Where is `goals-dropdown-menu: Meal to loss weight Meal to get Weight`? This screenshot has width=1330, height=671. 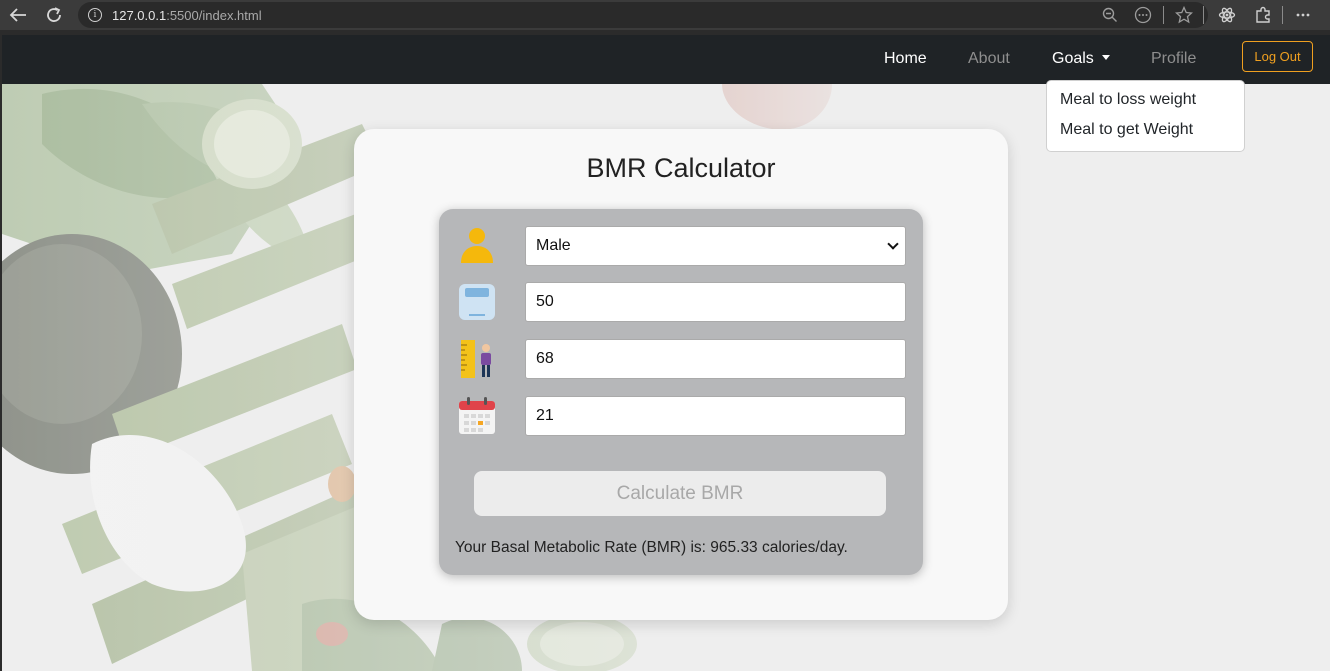
goals-dropdown-menu: Meal to loss weight Meal to get Weight is located at coordinates (1145, 116).